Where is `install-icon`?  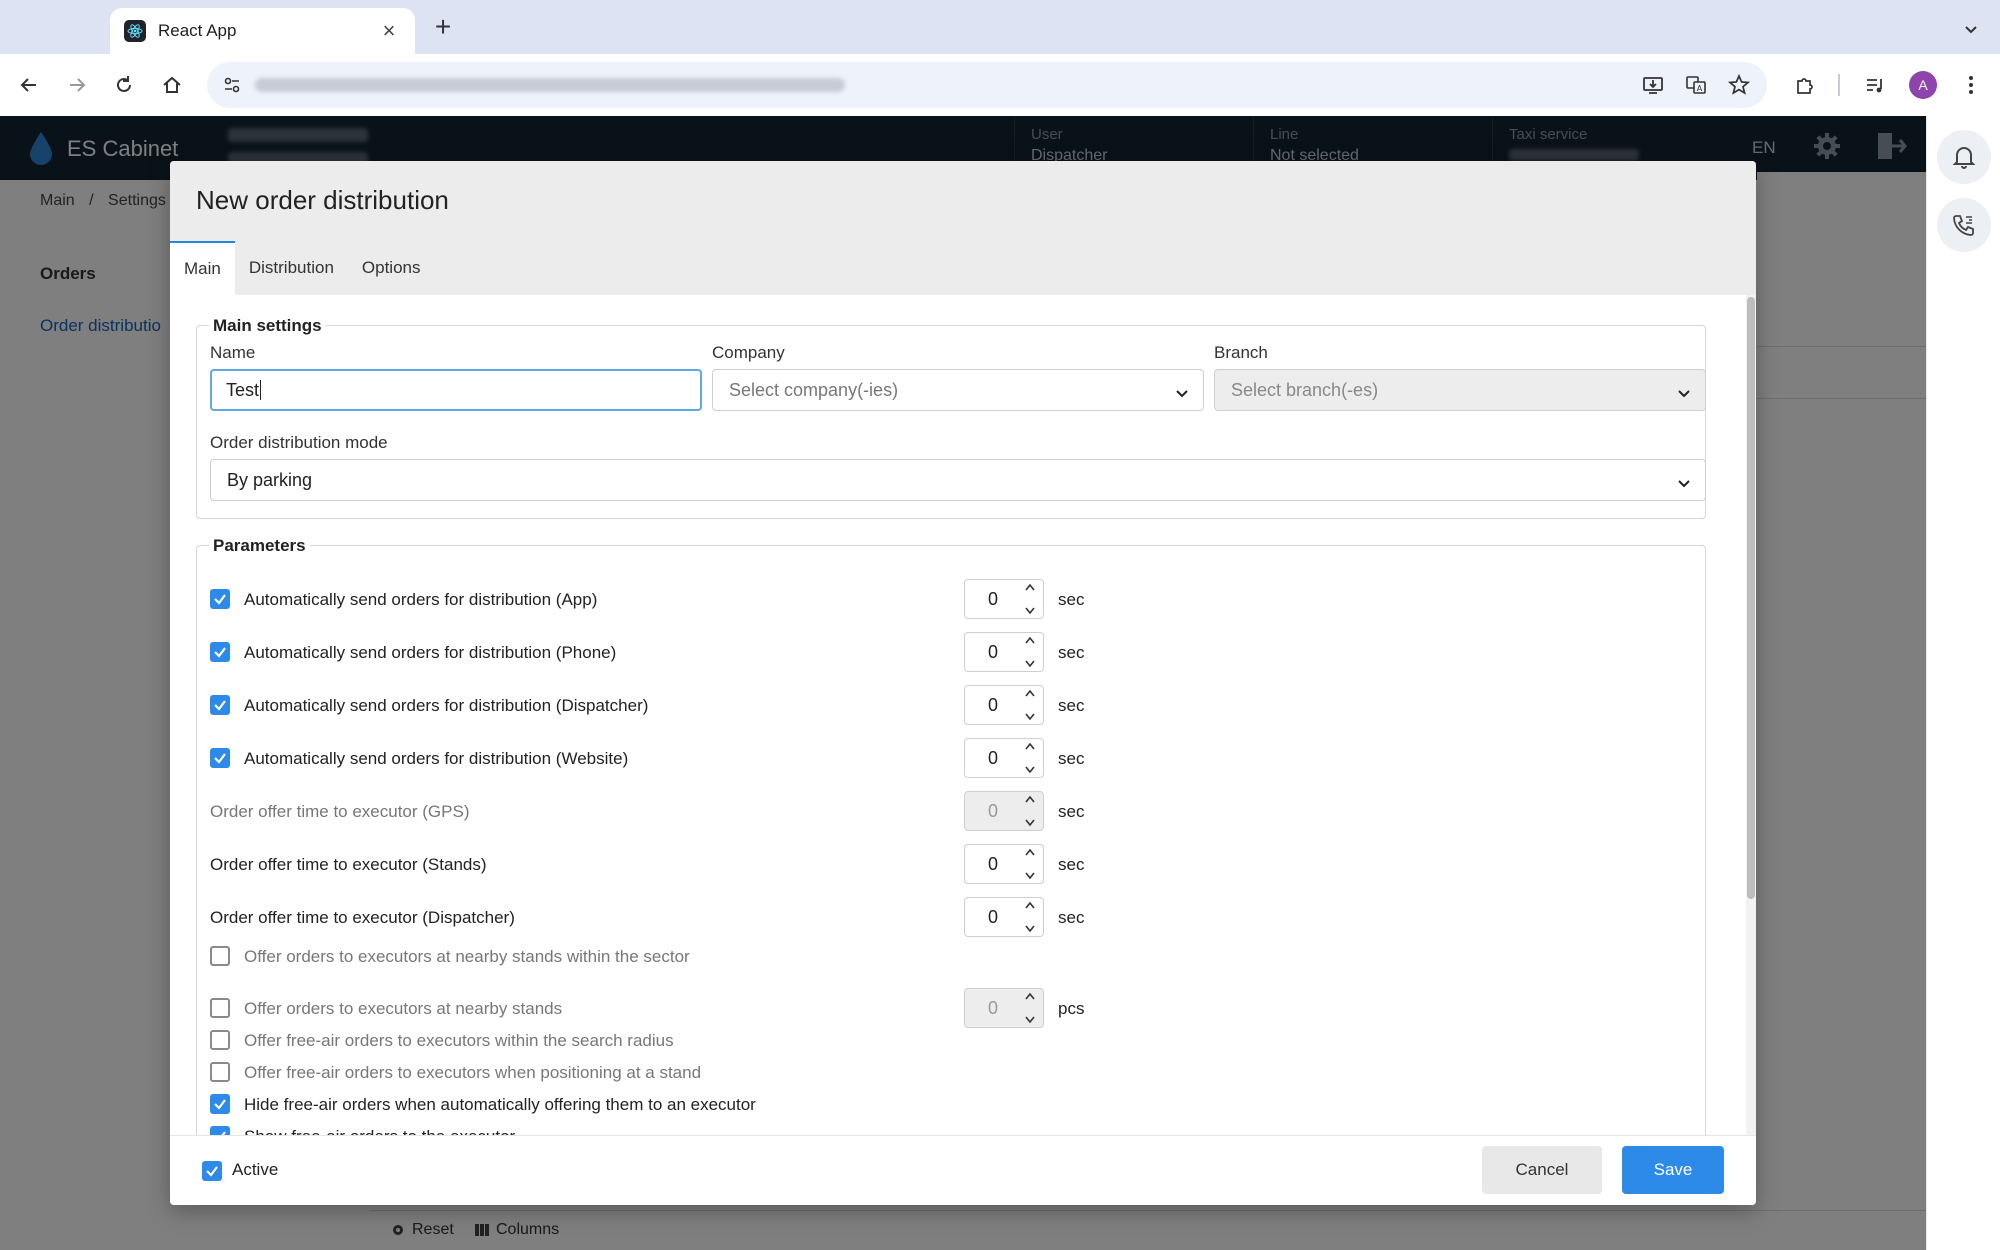 install-icon is located at coordinates (1653, 85).